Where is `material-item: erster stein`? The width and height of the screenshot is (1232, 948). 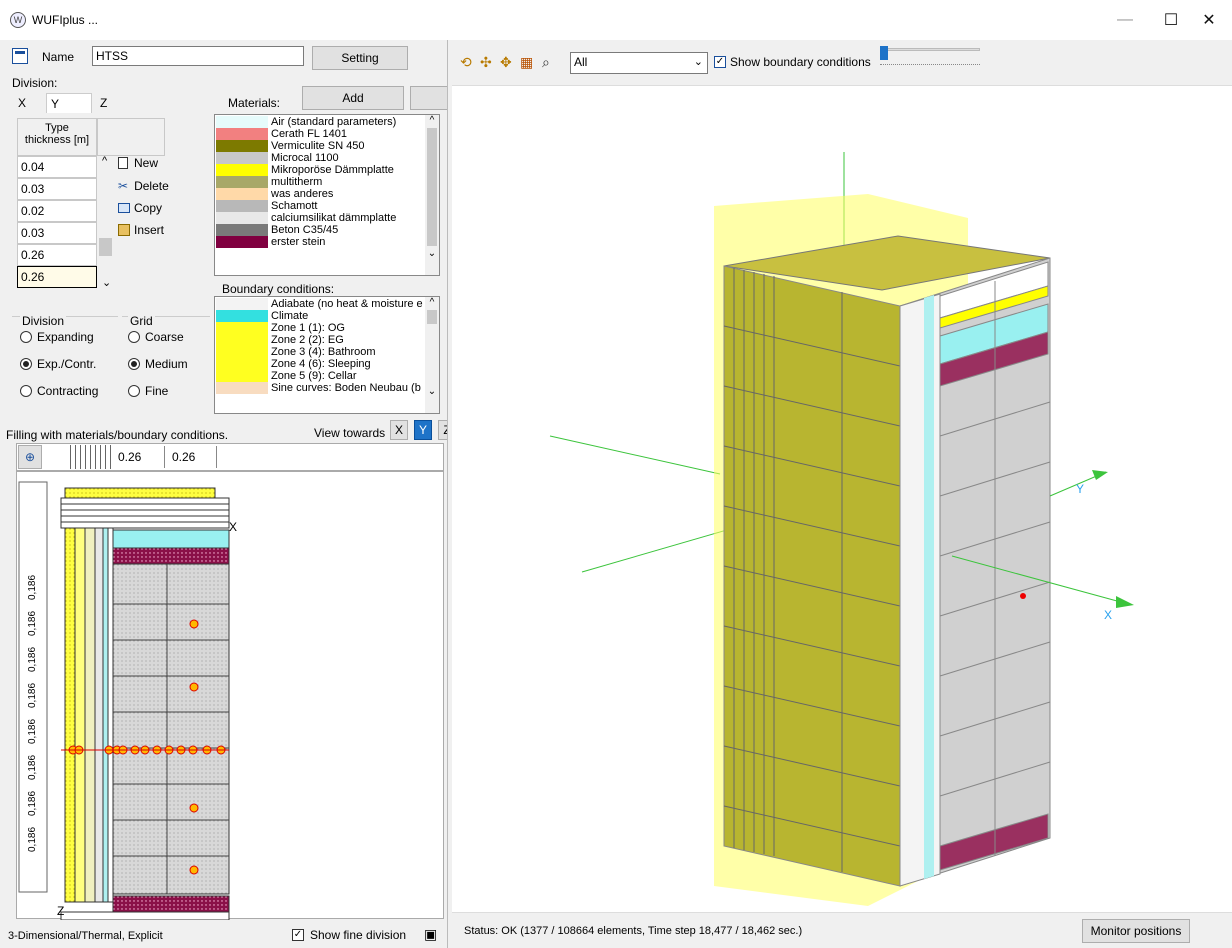 material-item: erster stein is located at coordinates (327, 242).